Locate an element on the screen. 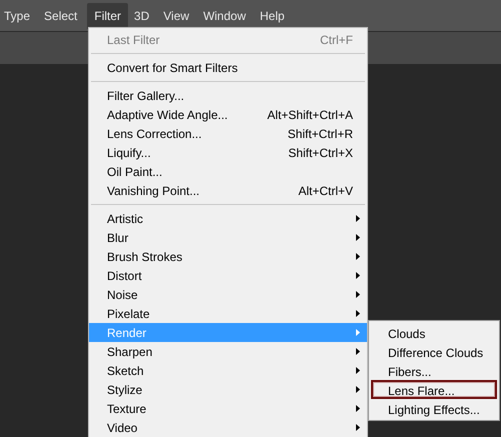 The height and width of the screenshot is (437, 501). menu-bar-item: Help is located at coordinates (274, 15).